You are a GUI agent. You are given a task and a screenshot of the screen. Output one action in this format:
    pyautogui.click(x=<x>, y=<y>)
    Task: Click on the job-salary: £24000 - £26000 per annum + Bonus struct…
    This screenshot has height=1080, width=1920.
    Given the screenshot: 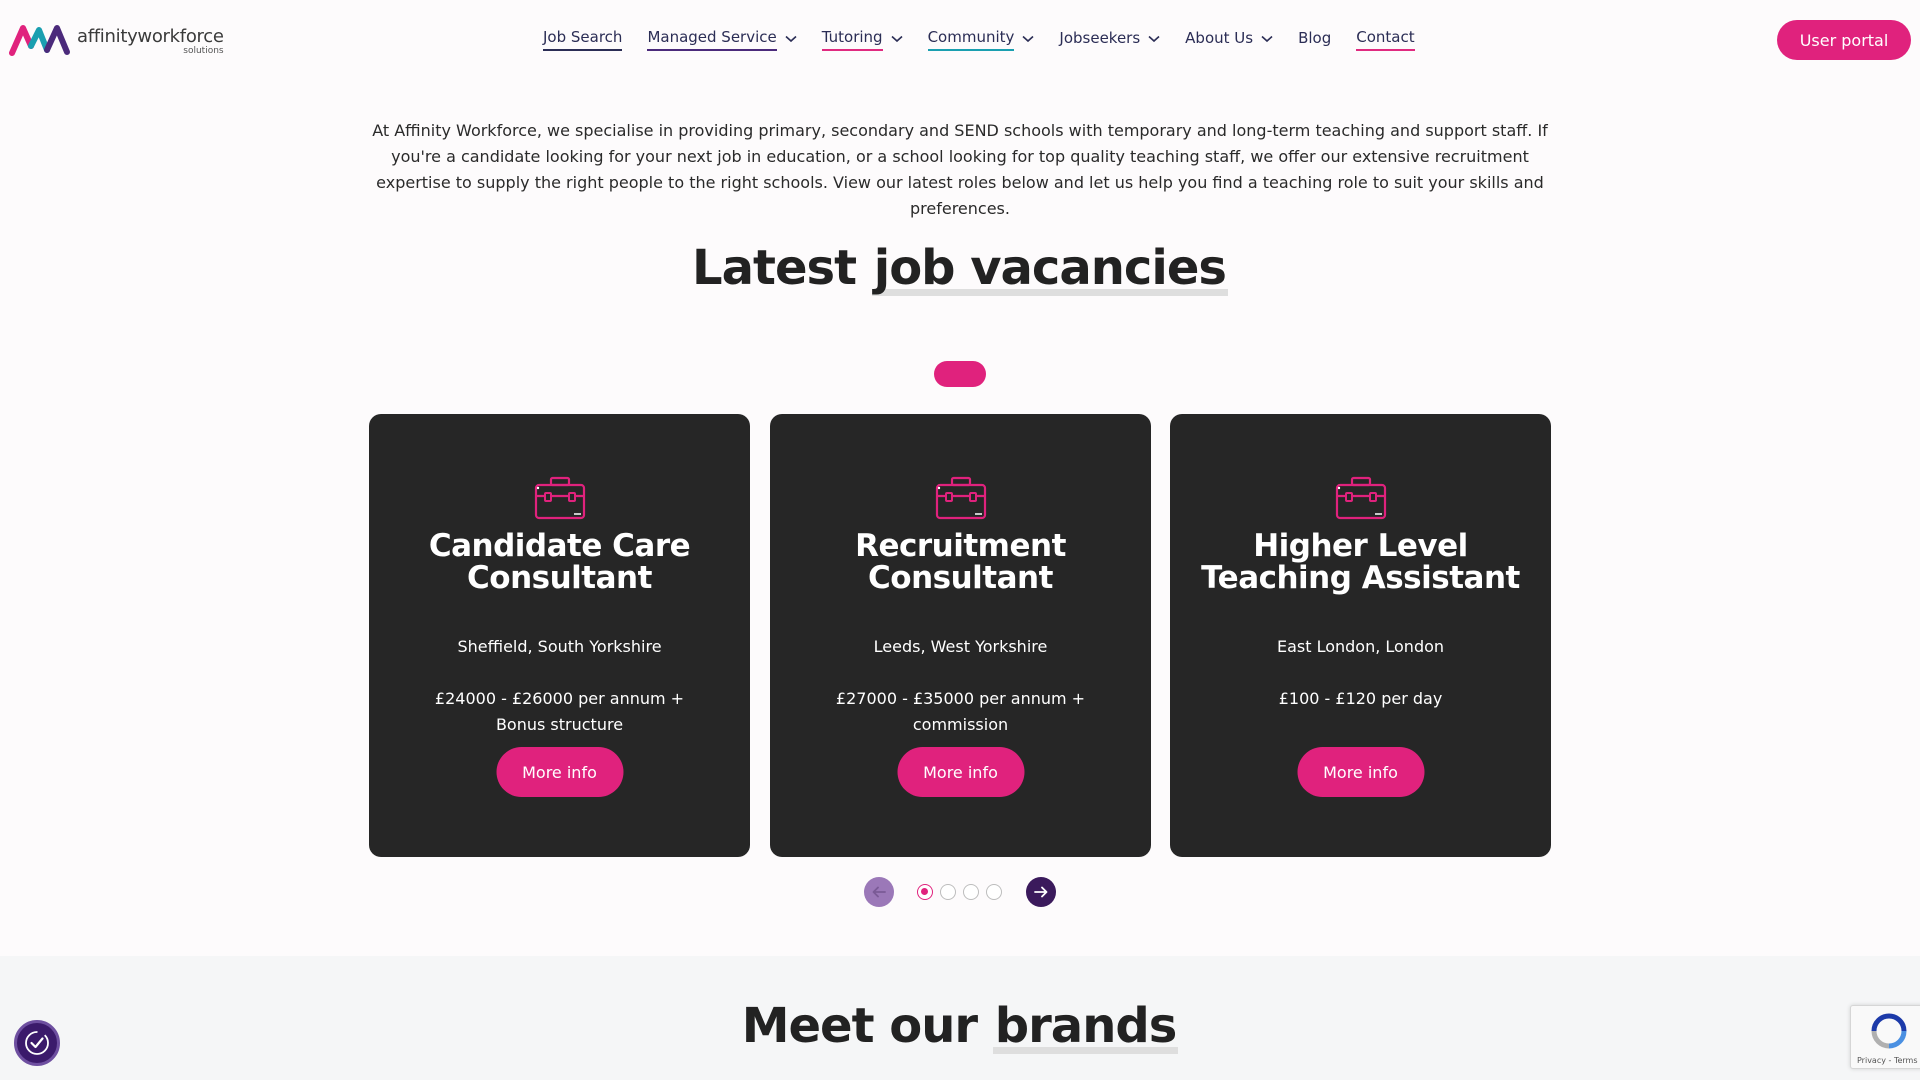 What is the action you would take?
    pyautogui.click(x=559, y=711)
    